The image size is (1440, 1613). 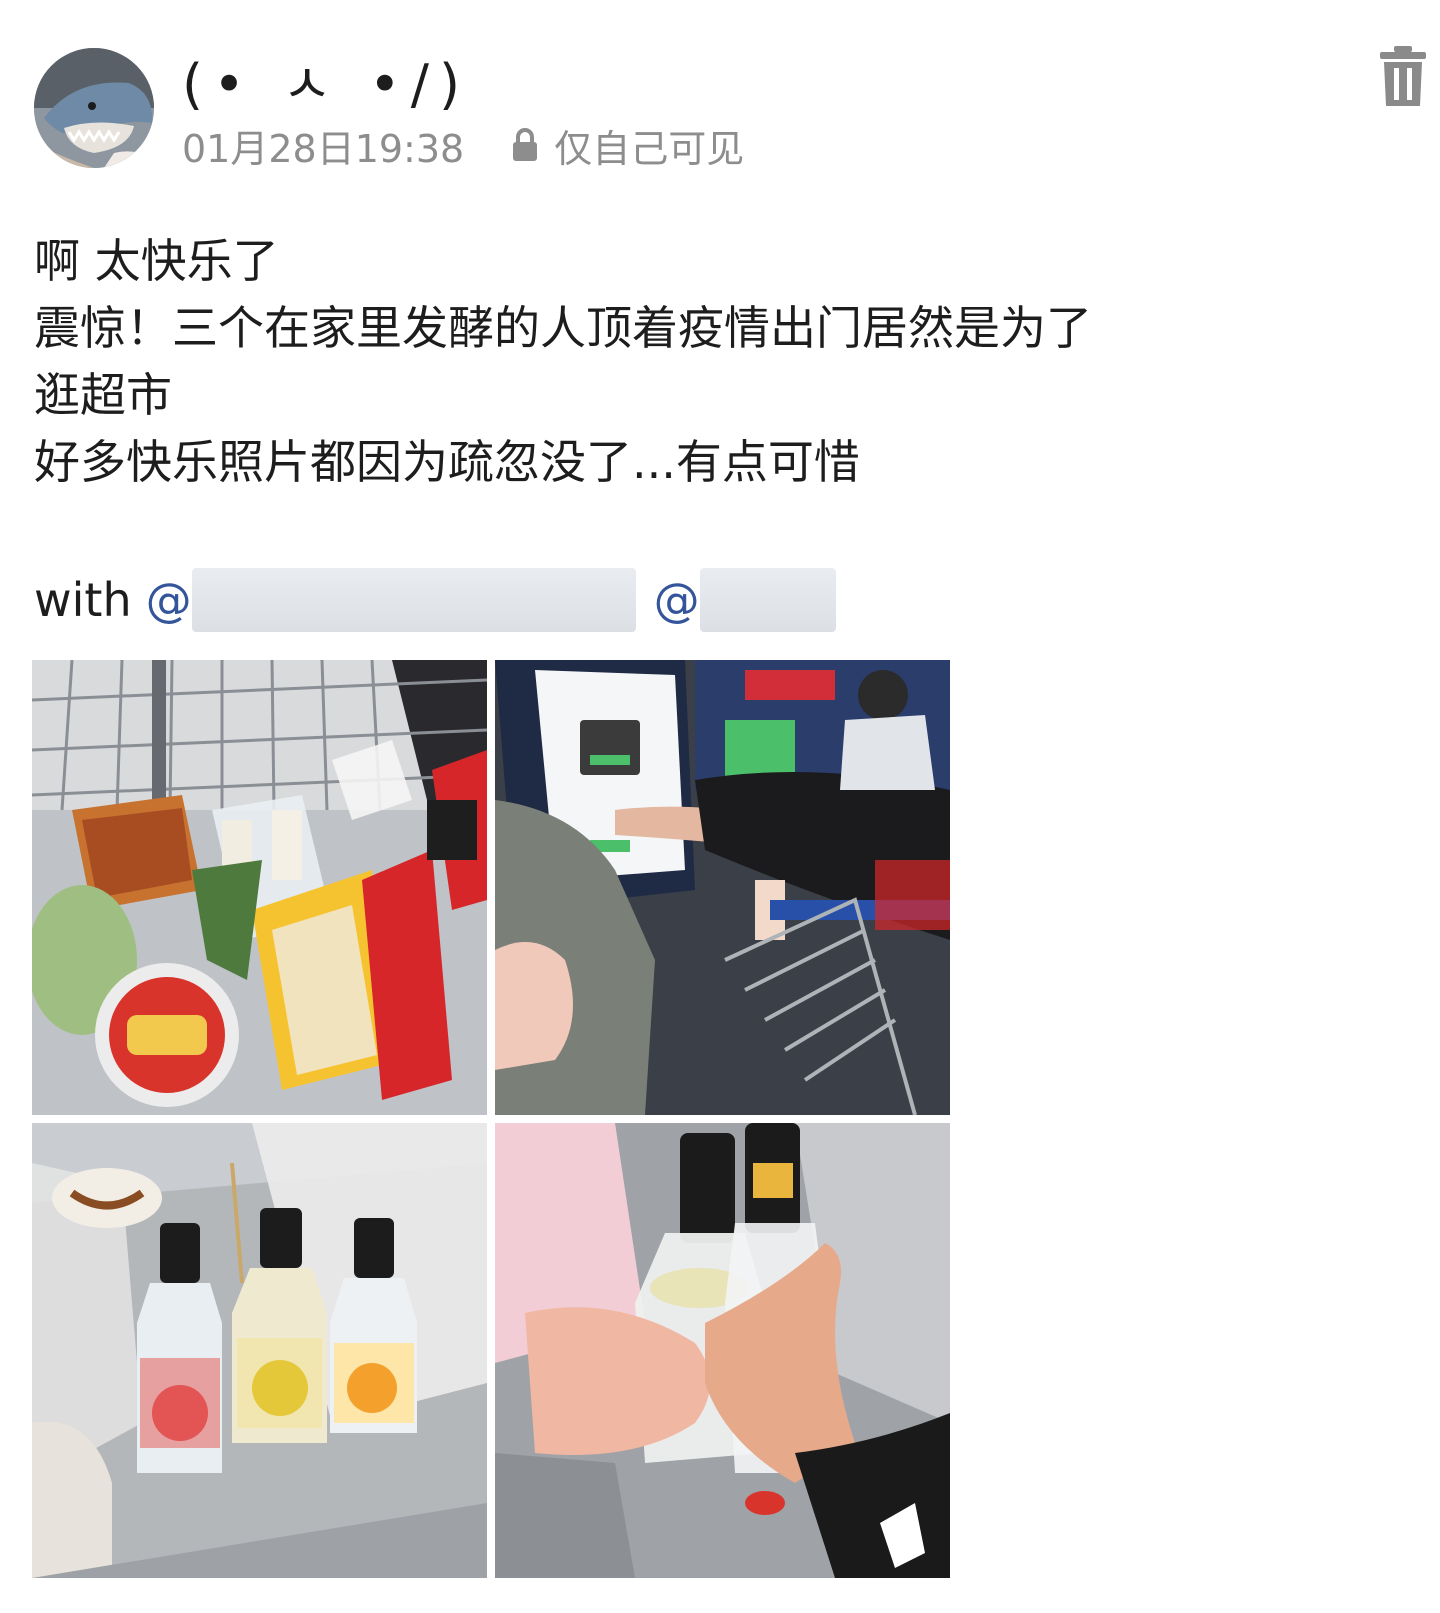 What do you see at coordinates (722, 1350) in the screenshot?
I see `toast-photo` at bounding box center [722, 1350].